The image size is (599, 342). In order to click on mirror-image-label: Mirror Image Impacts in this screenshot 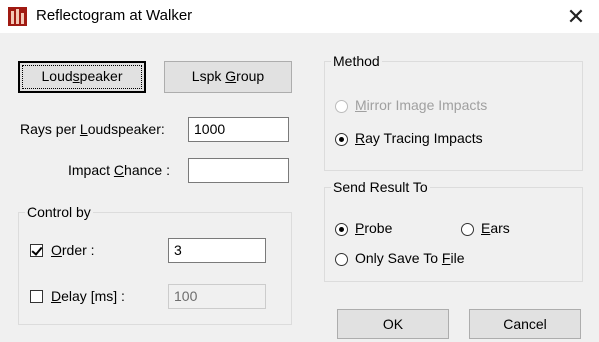, I will do `click(421, 105)`.